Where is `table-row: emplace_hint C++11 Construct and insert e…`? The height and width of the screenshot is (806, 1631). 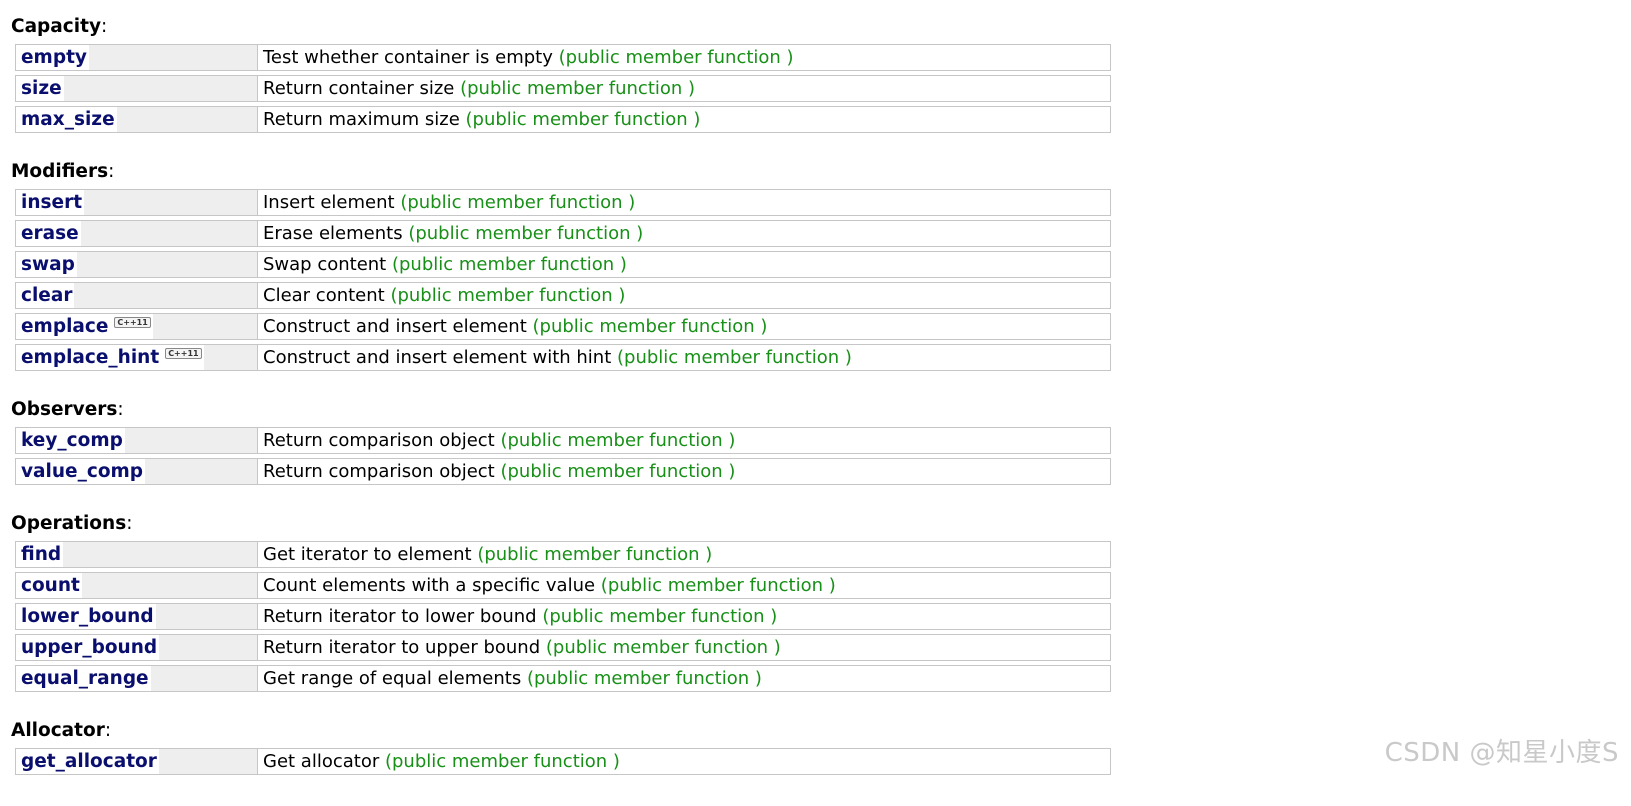 table-row: emplace_hint C++11 Construct and insert e… is located at coordinates (563, 357).